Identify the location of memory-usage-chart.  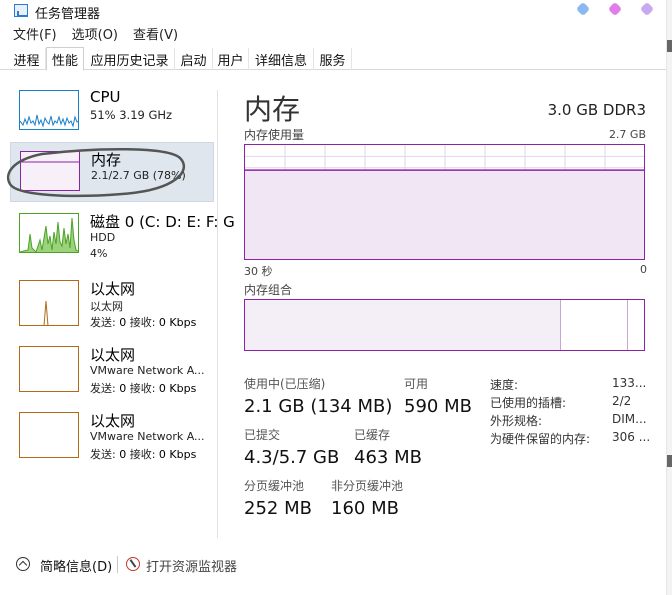
(444, 202).